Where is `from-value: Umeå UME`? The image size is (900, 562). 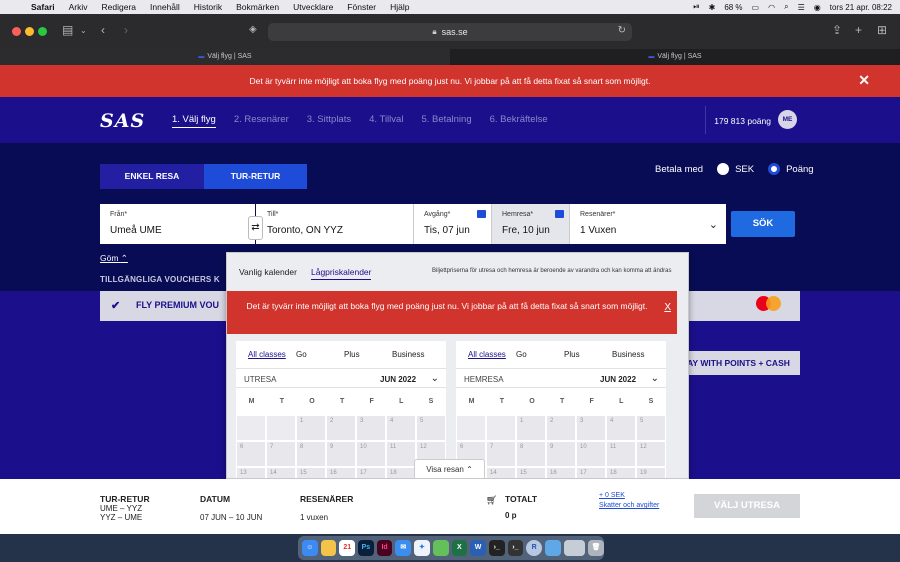
from-value: Umeå UME is located at coordinates (136, 230).